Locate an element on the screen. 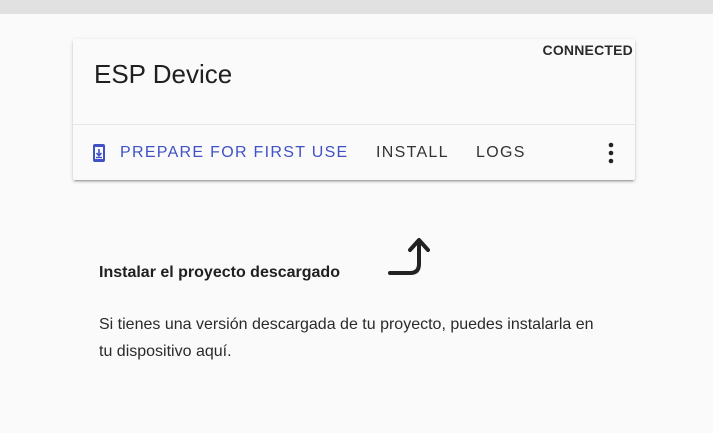  phone-download-icon is located at coordinates (99, 153).